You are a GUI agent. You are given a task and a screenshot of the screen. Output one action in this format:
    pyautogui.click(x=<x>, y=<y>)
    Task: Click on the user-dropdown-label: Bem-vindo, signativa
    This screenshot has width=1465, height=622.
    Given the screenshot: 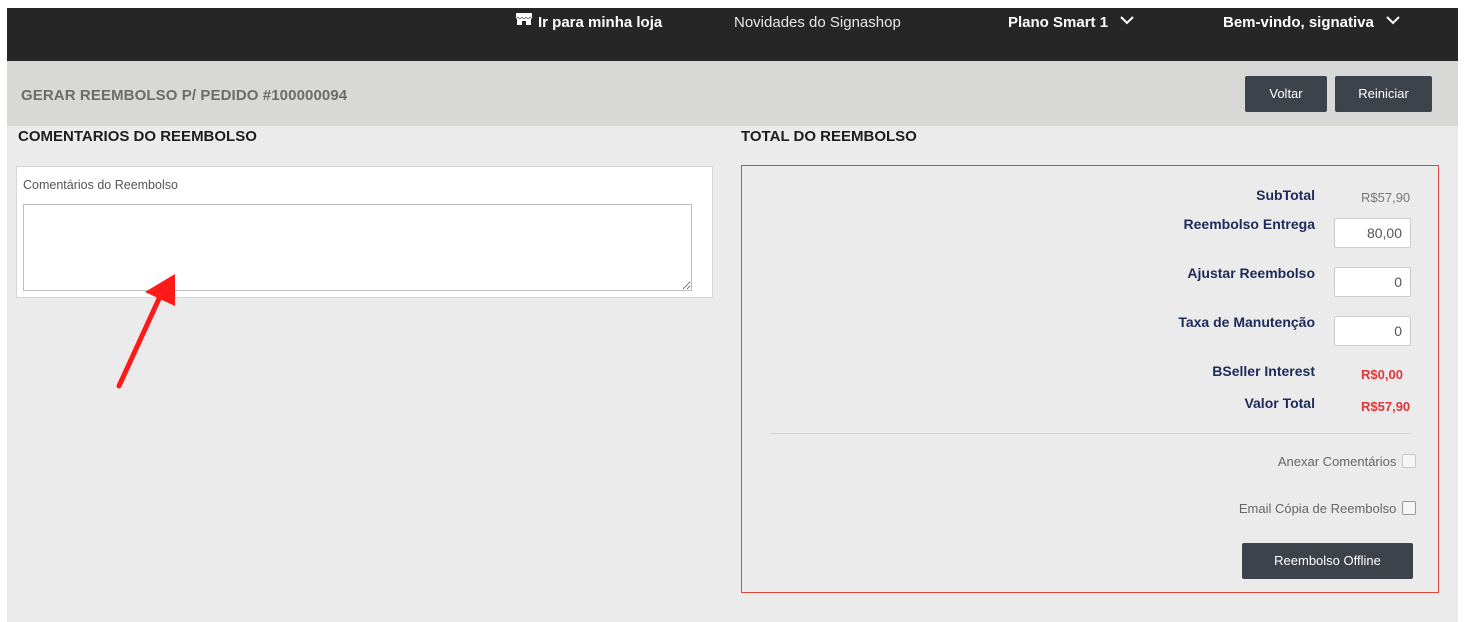 What is the action you would take?
    pyautogui.click(x=1298, y=22)
    